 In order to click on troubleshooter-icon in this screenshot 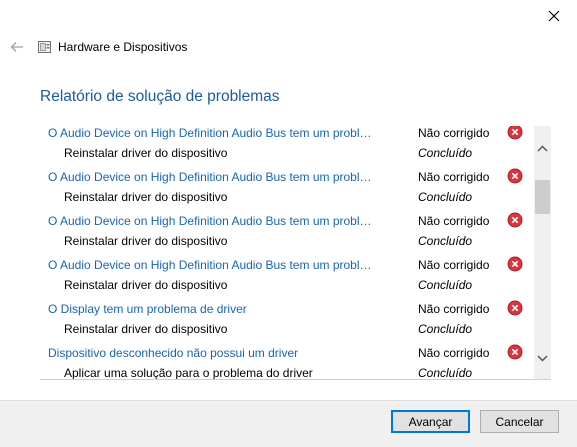, I will do `click(45, 47)`.